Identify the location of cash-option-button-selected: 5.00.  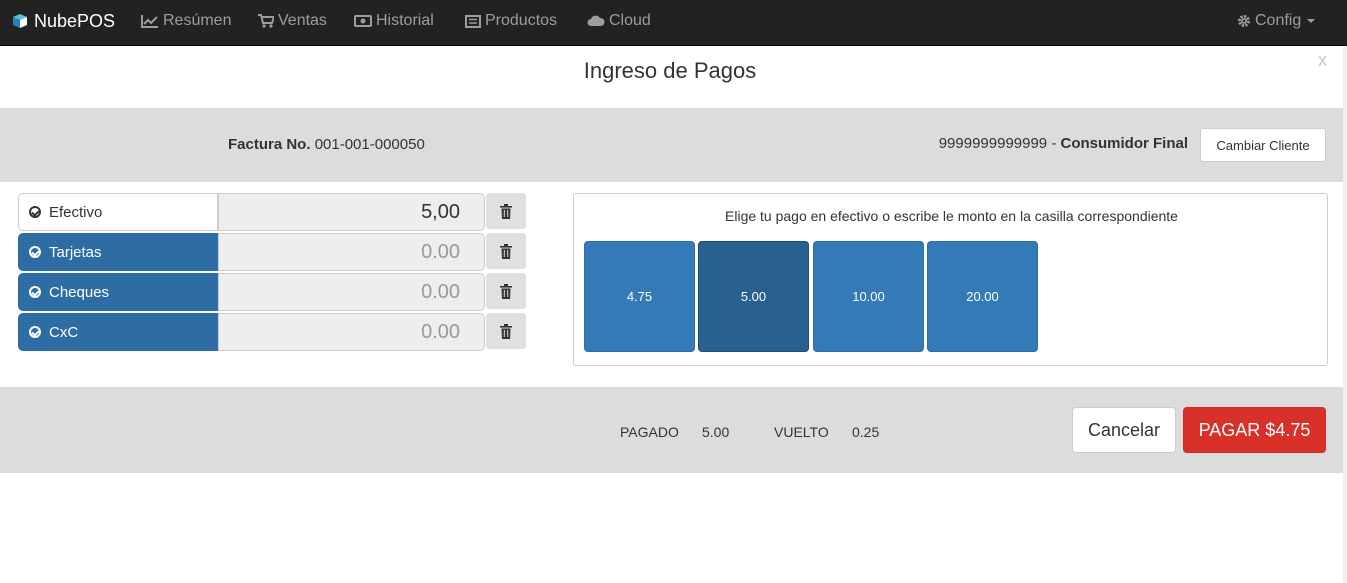
(753, 296).